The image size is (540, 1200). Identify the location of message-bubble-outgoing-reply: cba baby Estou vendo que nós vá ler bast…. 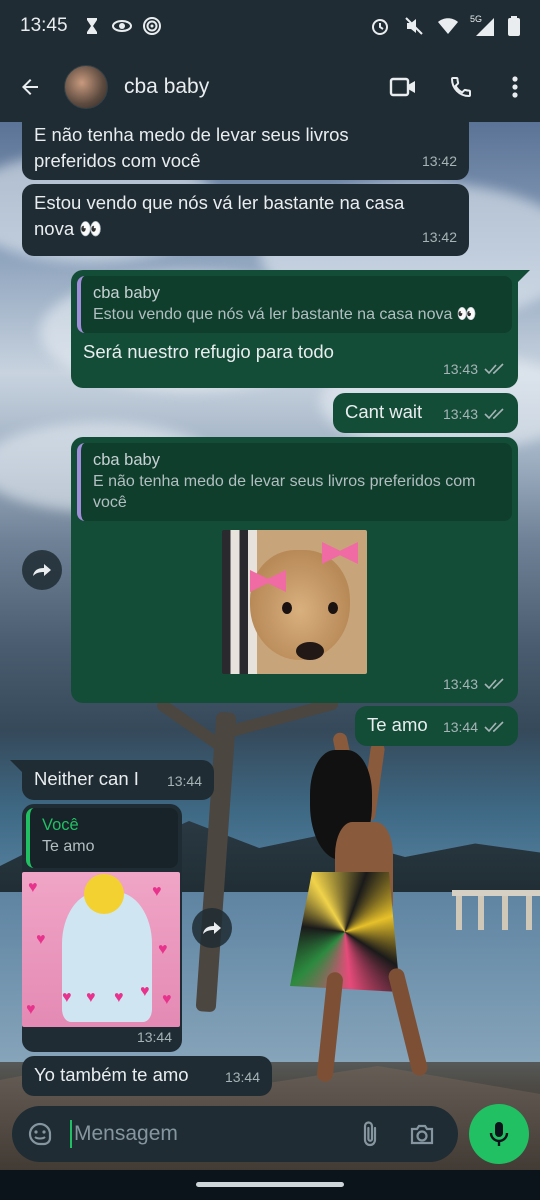
(294, 329).